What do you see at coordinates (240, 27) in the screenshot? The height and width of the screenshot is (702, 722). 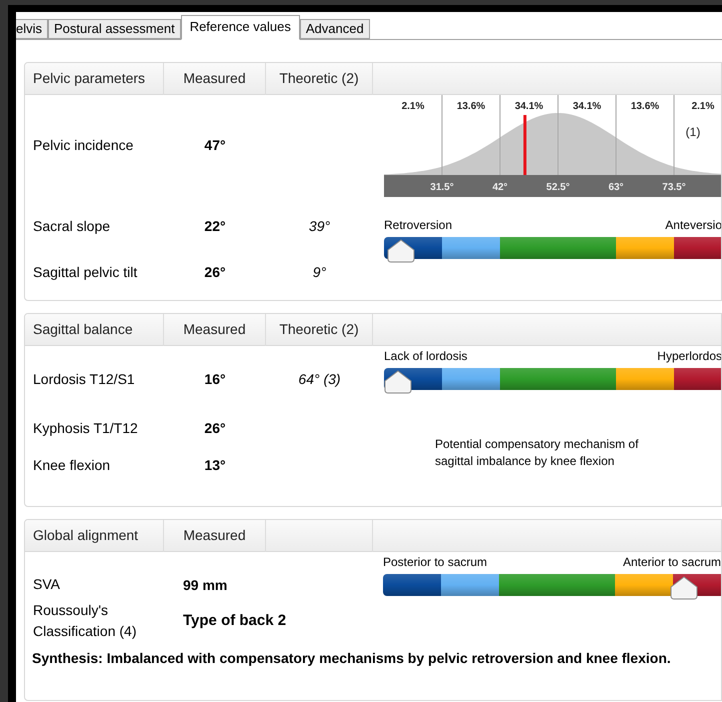 I see `tab: Reference values` at bounding box center [240, 27].